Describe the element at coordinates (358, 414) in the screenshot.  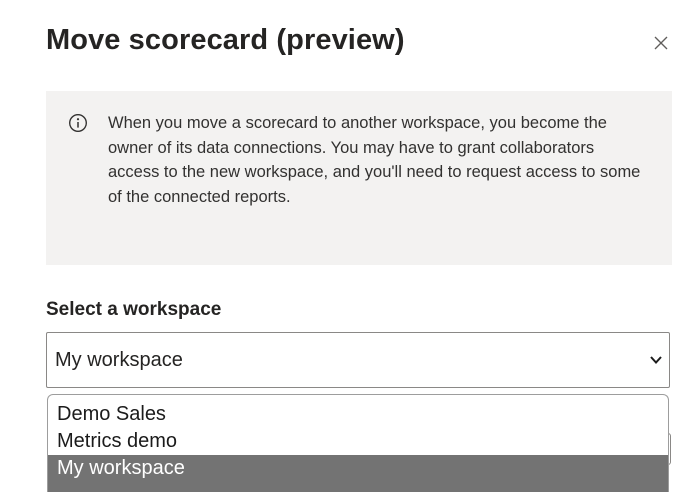
I see `workspace-option-demo-sales: Demo Sales` at that location.